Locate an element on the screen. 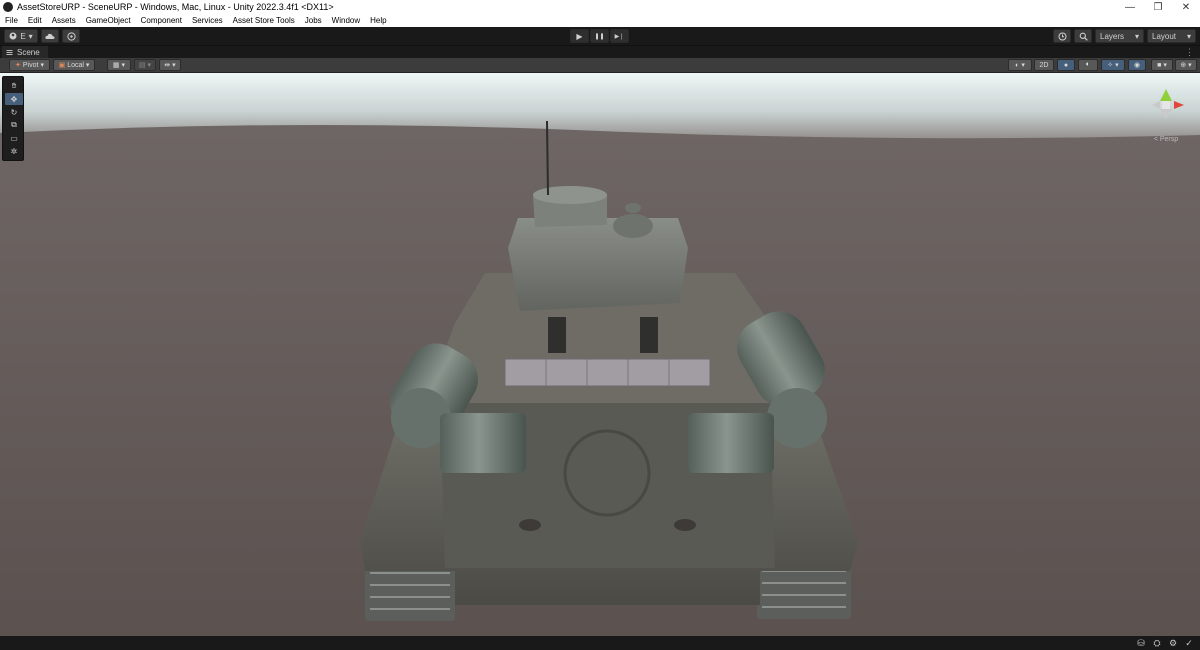 The height and width of the screenshot is (650, 1200). collab-button is located at coordinates (71, 36).